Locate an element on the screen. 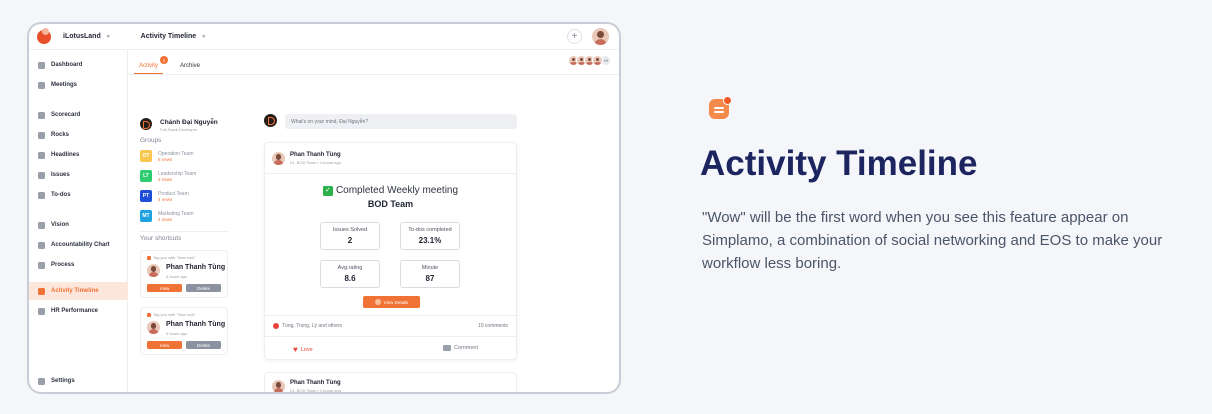  sidebar-item-rocks: Rocks is located at coordinates (78, 135).